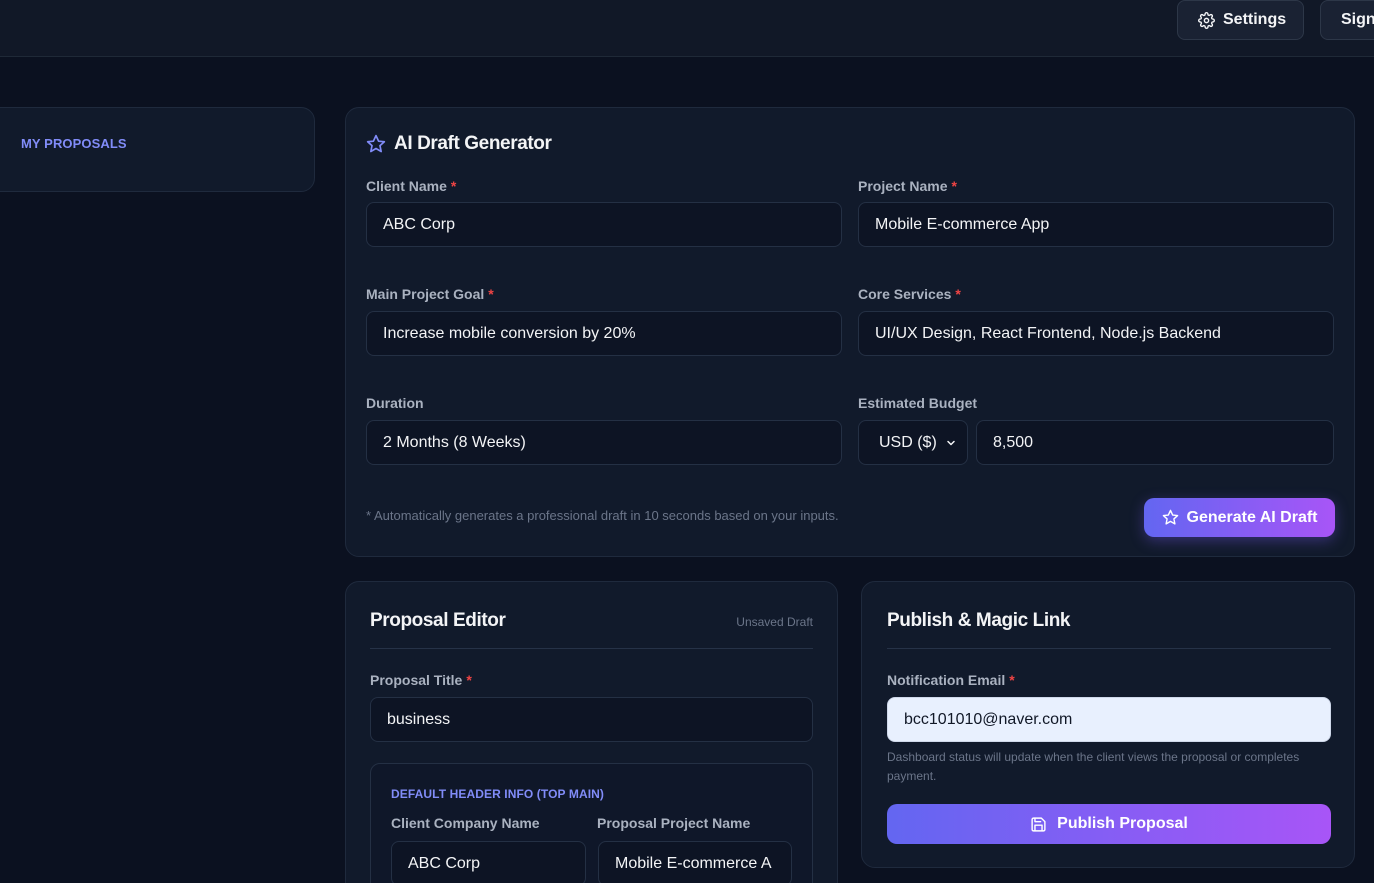 The width and height of the screenshot is (1374, 883). What do you see at coordinates (497, 794) in the screenshot?
I see `default-header-info-heading: DEFAULT HEADER INFO (TOP MAIN)` at bounding box center [497, 794].